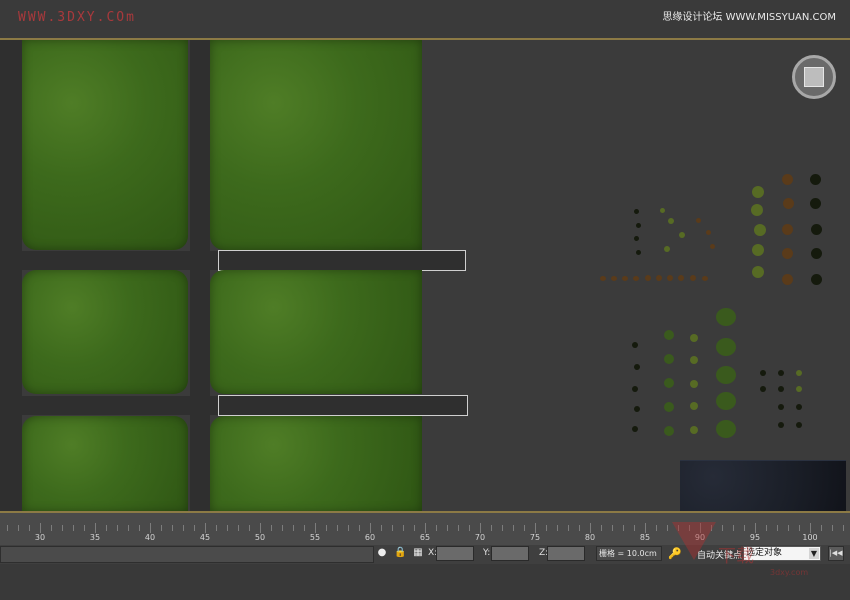  I want to click on absolute-mode-icon: ▦, so click(418, 553).